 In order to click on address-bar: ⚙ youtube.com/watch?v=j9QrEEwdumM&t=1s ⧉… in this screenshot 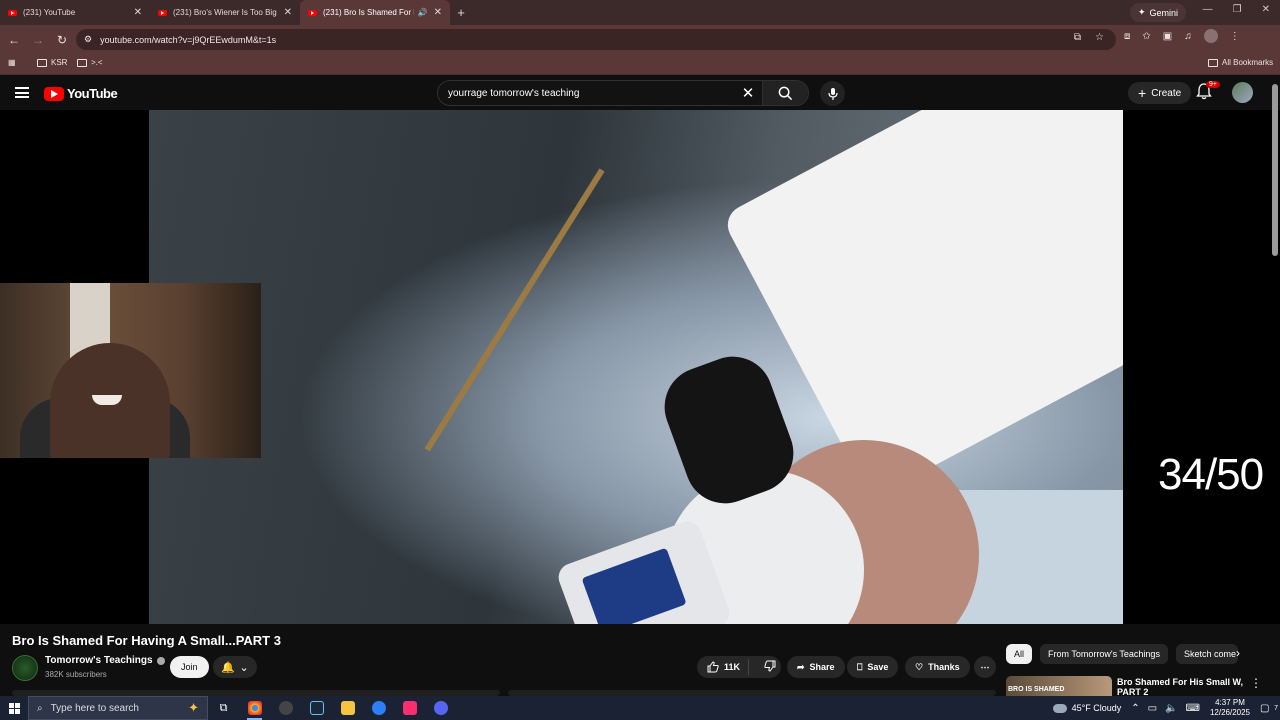, I will do `click(596, 39)`.